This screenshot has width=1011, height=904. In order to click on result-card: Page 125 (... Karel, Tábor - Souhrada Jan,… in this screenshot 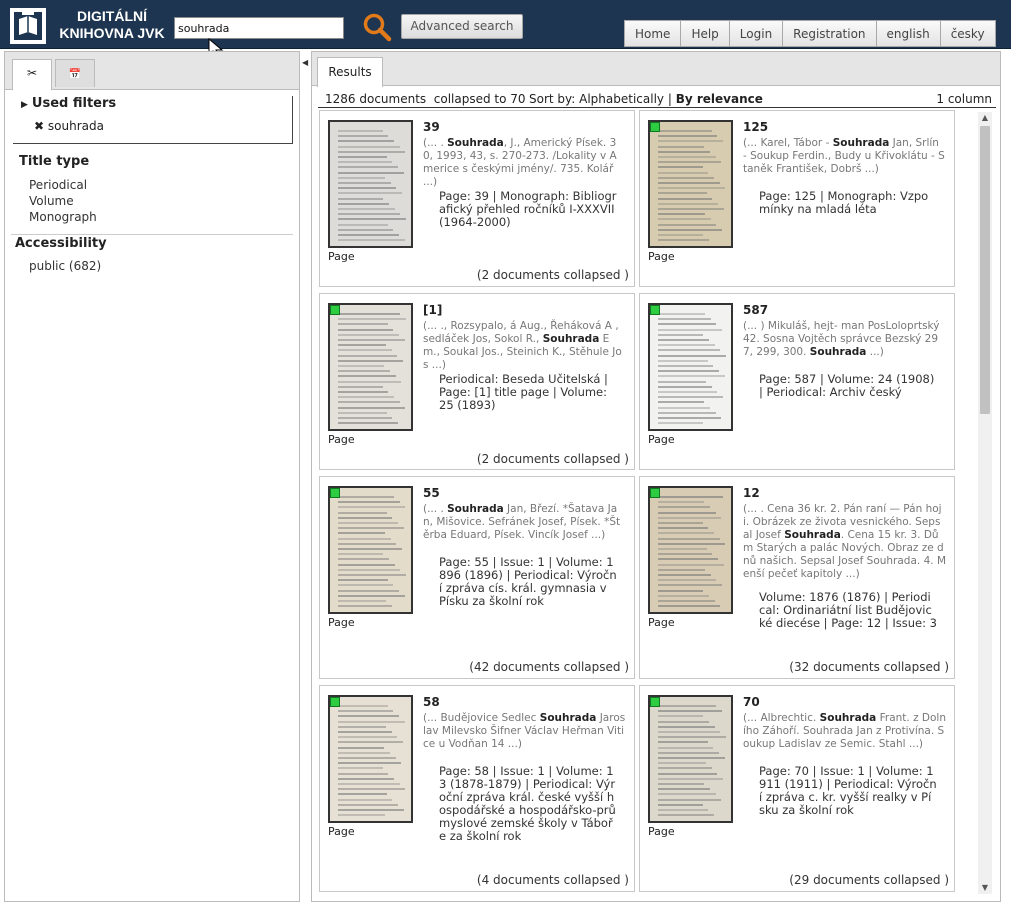, I will do `click(797, 198)`.